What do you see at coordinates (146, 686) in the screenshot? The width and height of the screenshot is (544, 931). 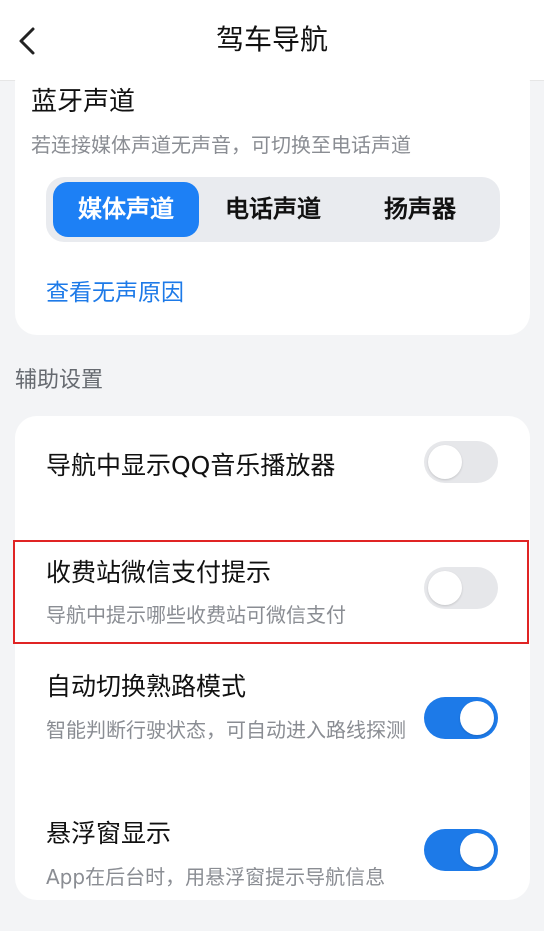 I see `setting-title-auto-familiar-route: 自动切换熟路模式` at bounding box center [146, 686].